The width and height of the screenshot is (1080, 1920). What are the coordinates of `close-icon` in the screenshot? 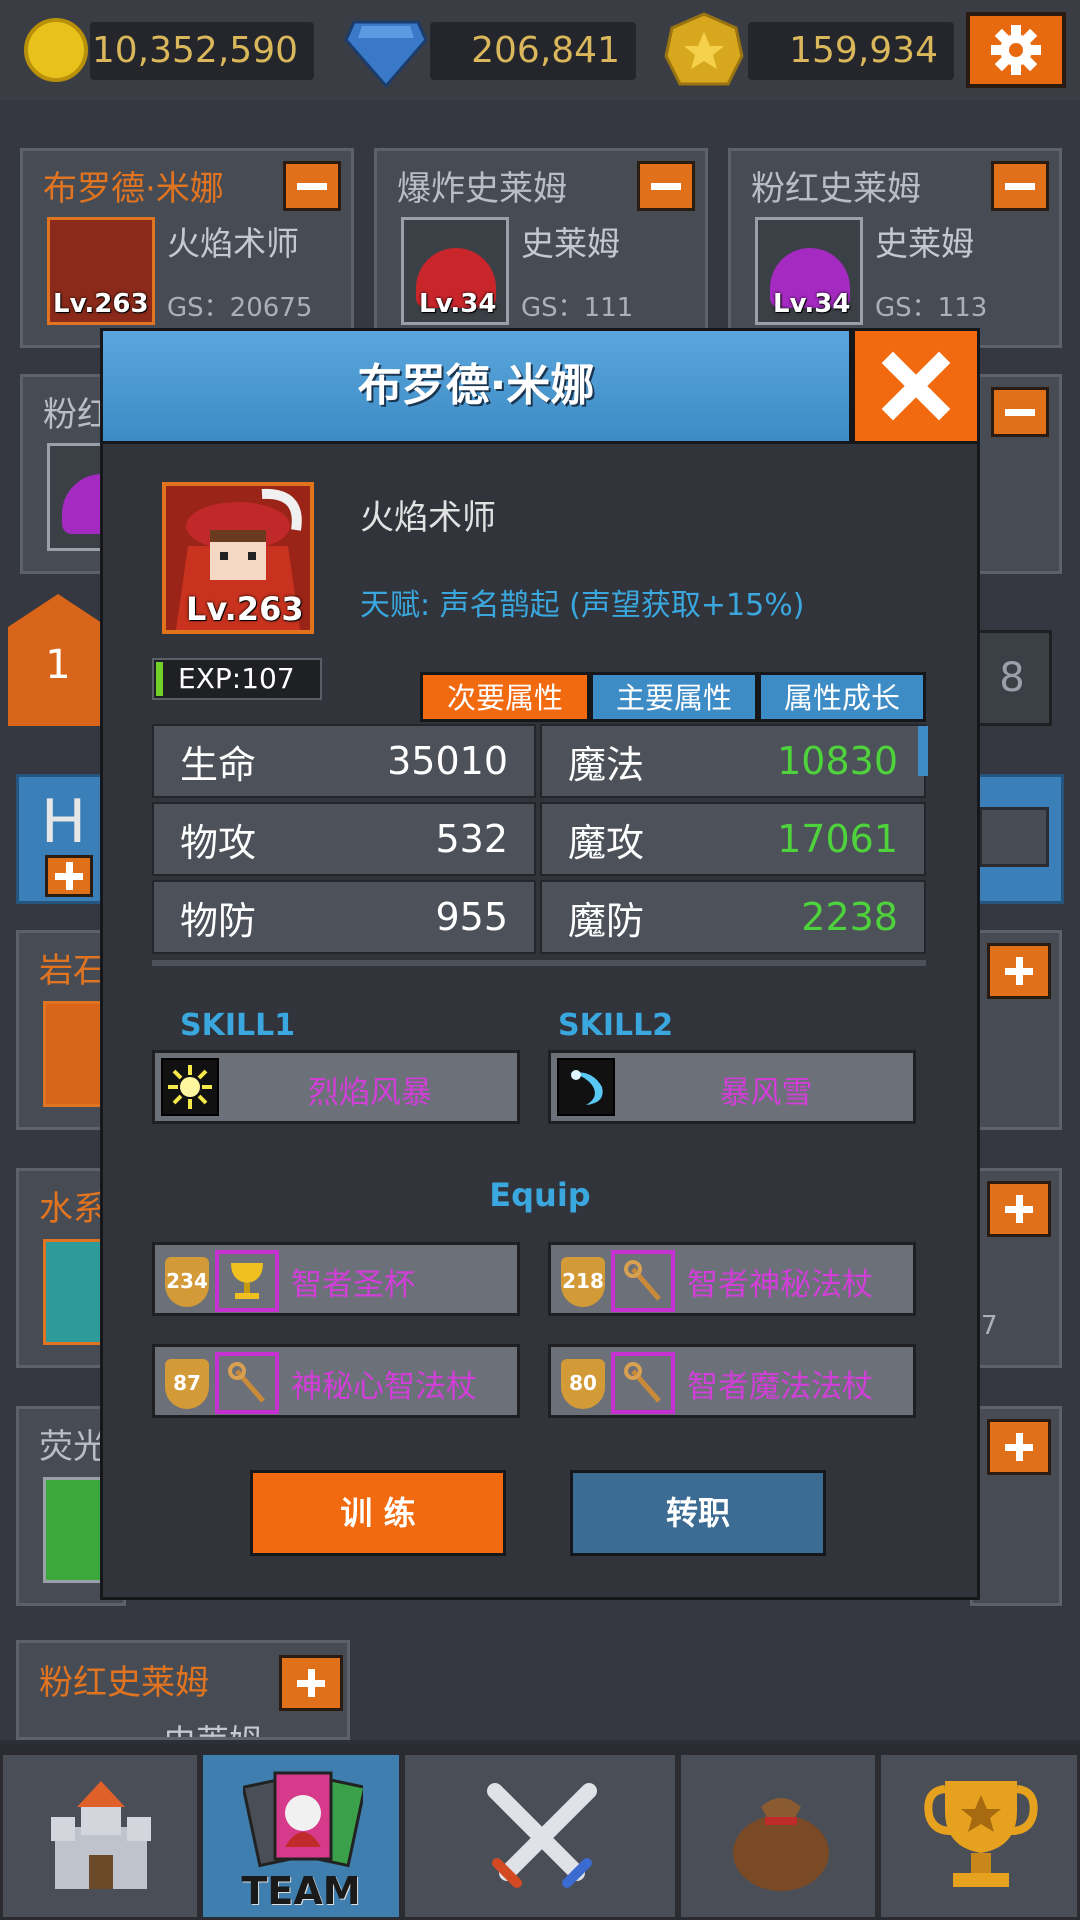 It's located at (916, 386).